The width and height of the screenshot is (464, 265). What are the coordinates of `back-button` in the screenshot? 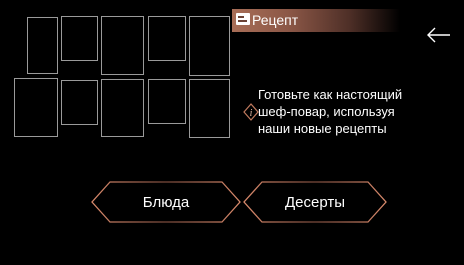 It's located at (438, 35).